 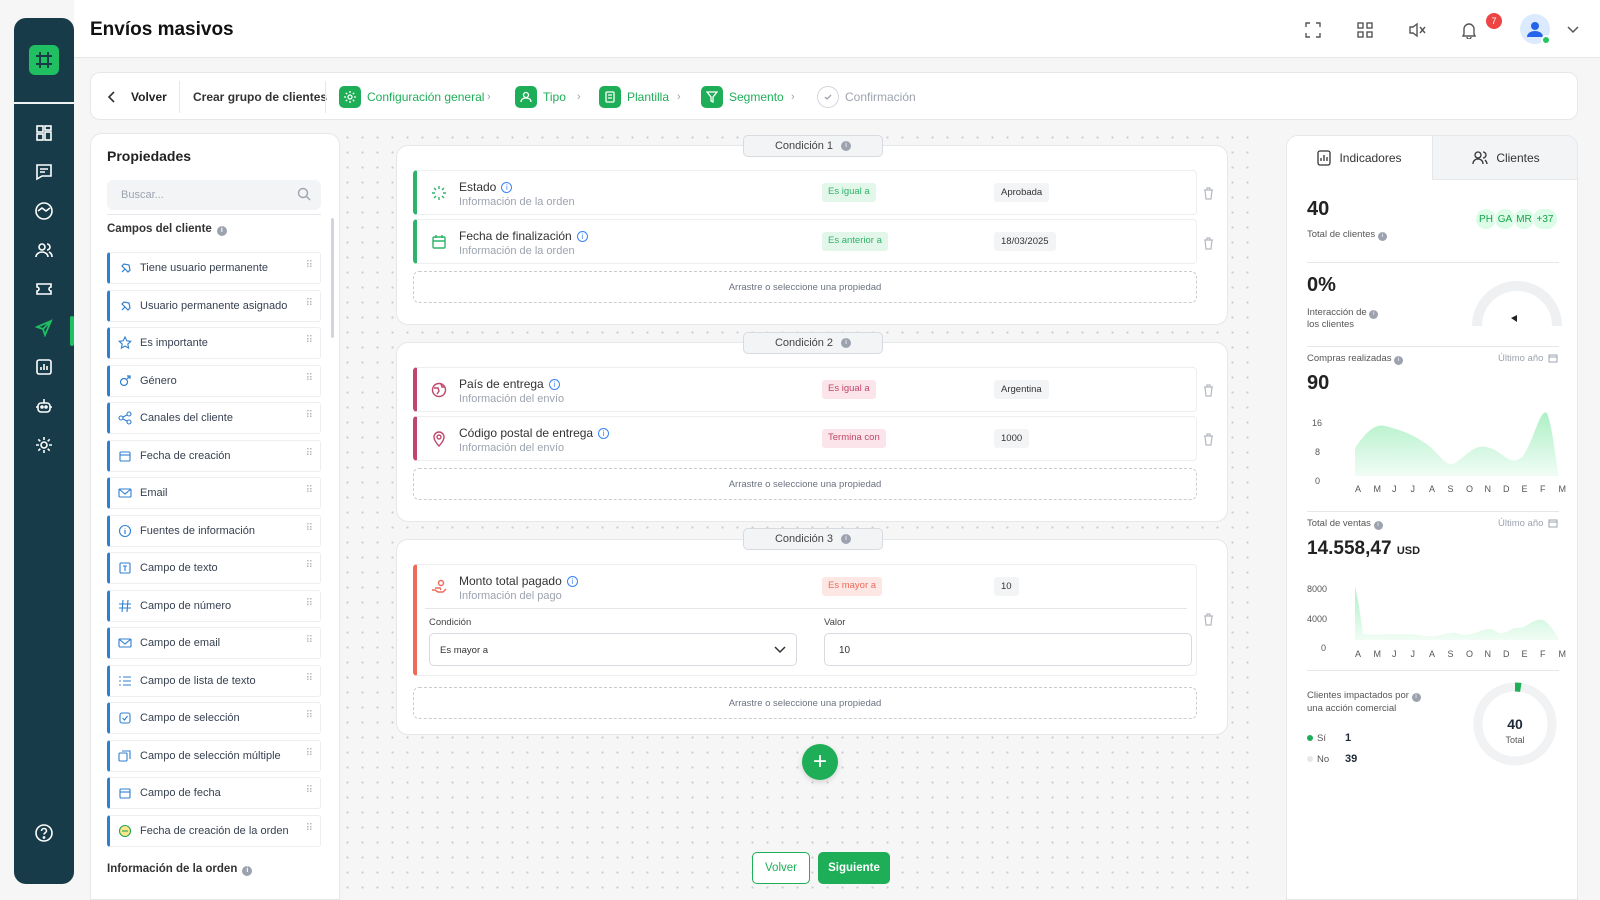 What do you see at coordinates (44, 367) in the screenshot?
I see `report-icon` at bounding box center [44, 367].